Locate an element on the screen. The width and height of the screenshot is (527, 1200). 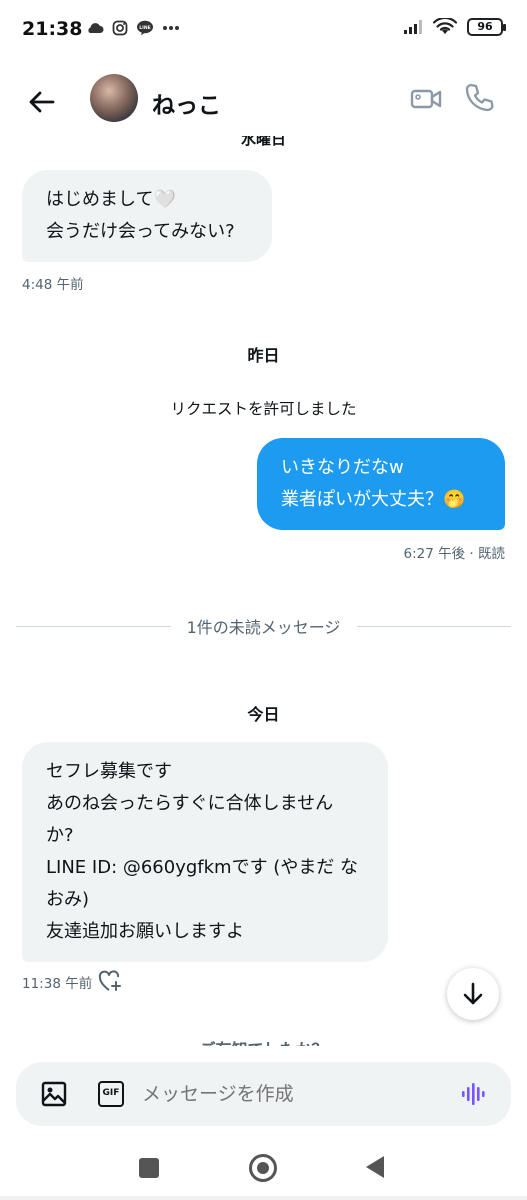
home-button is located at coordinates (263, 1168).